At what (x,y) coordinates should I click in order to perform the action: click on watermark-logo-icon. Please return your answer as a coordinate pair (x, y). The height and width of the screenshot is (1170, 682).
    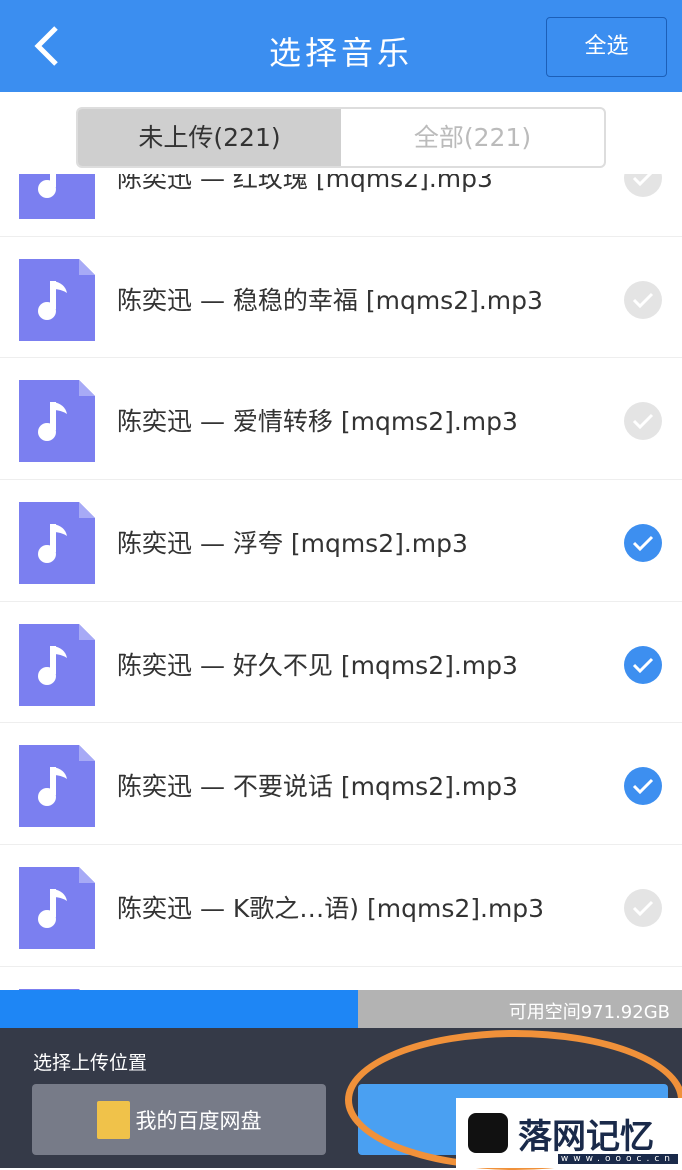
    Looking at the image, I should click on (488, 1133).